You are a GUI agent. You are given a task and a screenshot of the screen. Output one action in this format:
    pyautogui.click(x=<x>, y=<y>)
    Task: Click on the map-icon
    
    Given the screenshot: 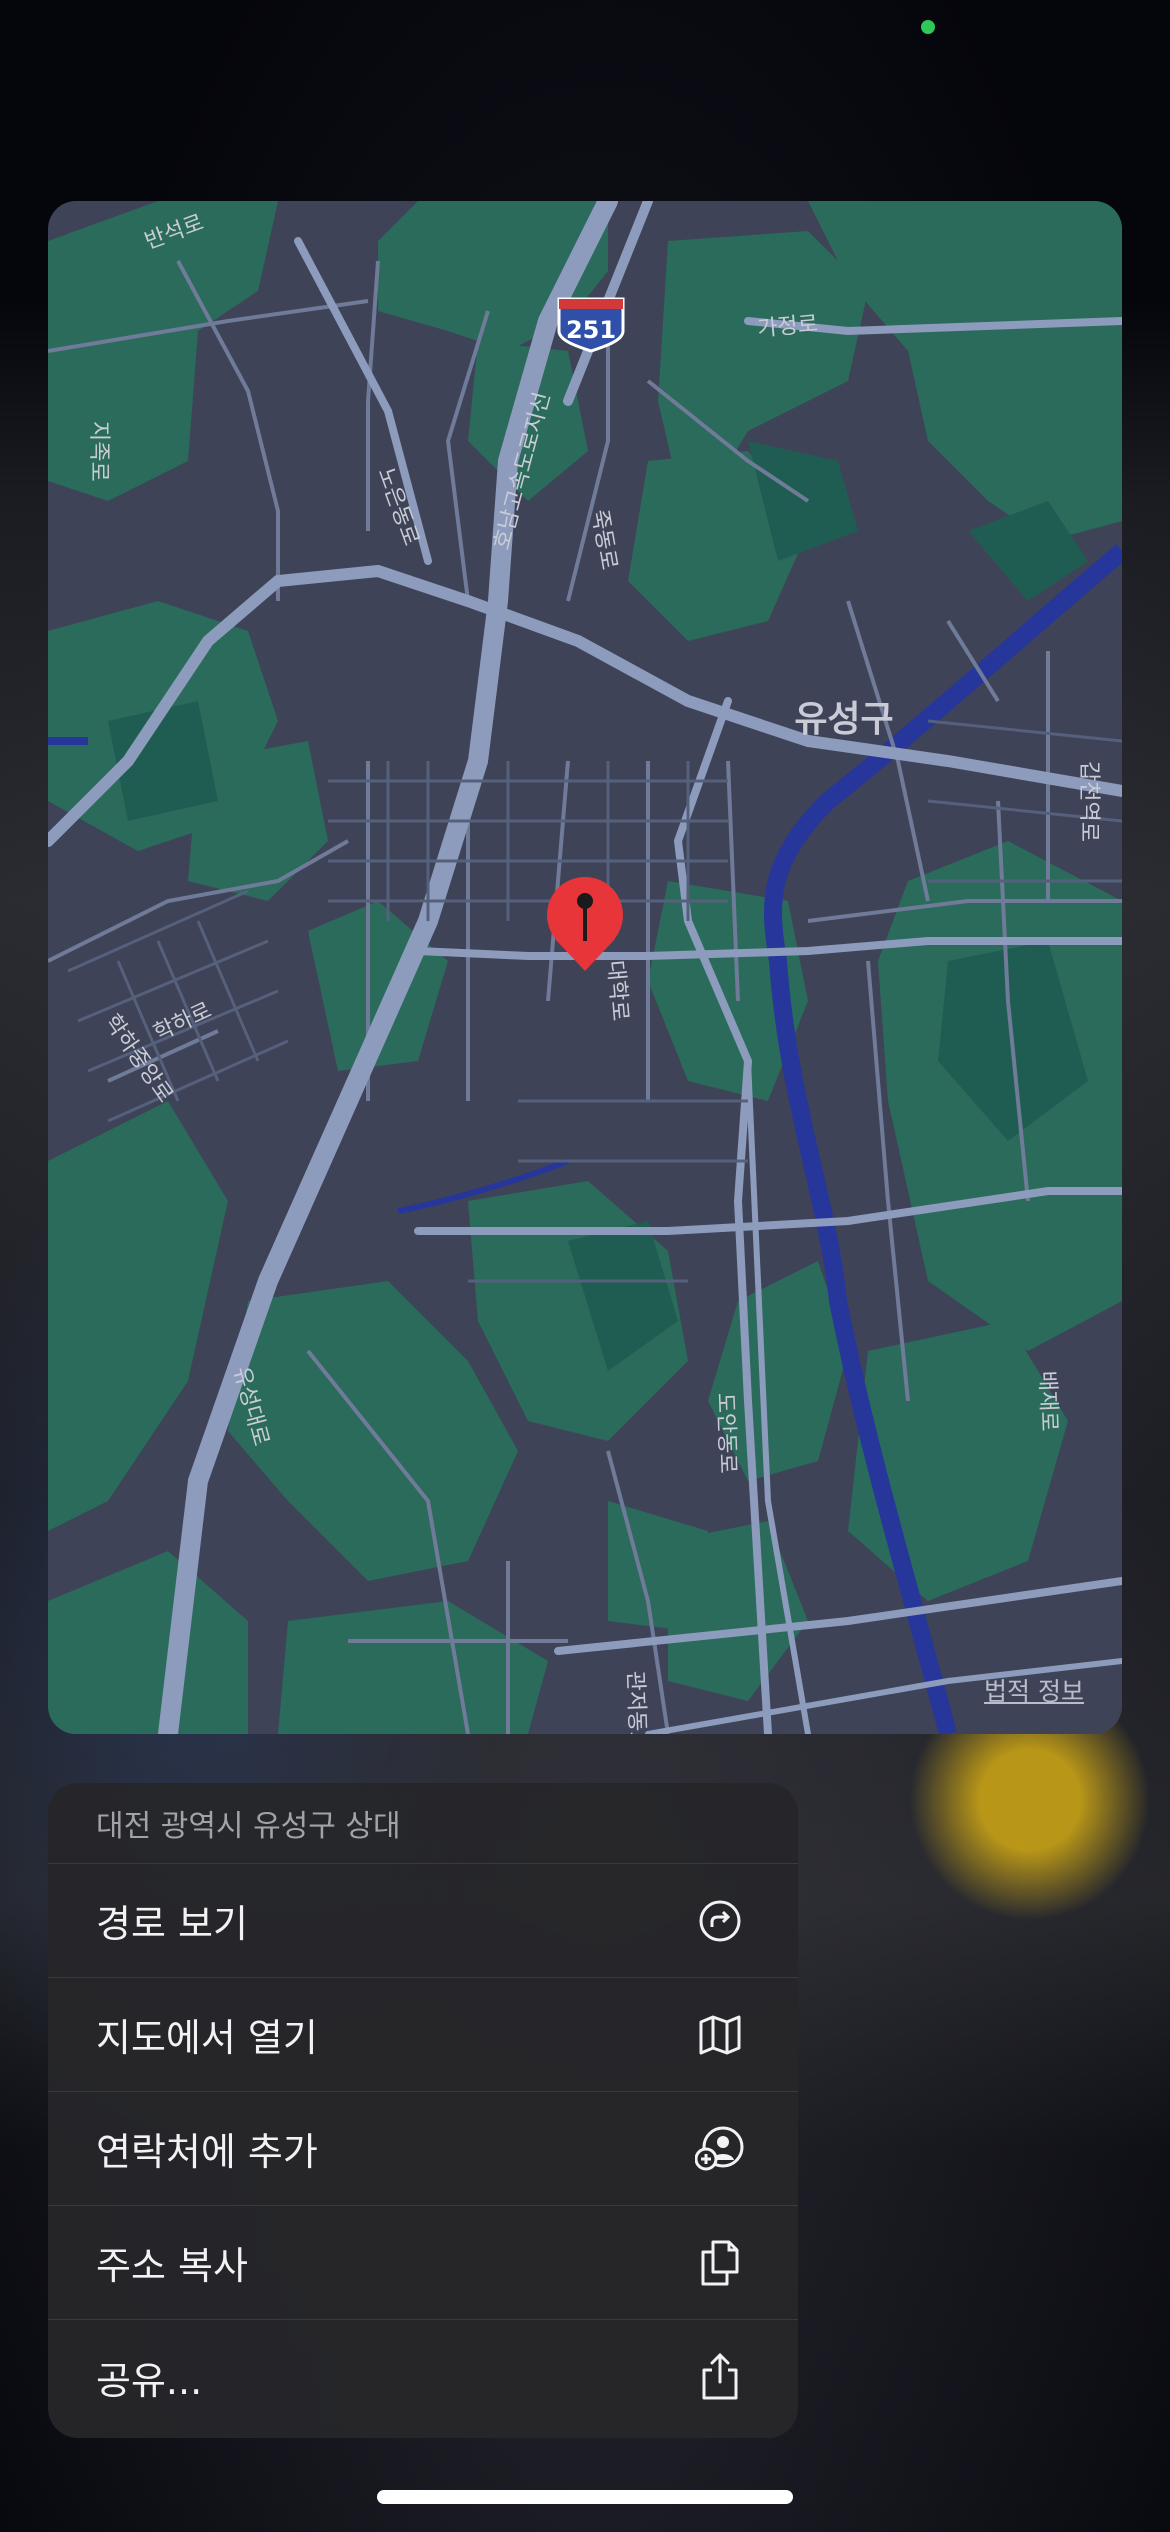 What is the action you would take?
    pyautogui.click(x=720, y=2035)
    